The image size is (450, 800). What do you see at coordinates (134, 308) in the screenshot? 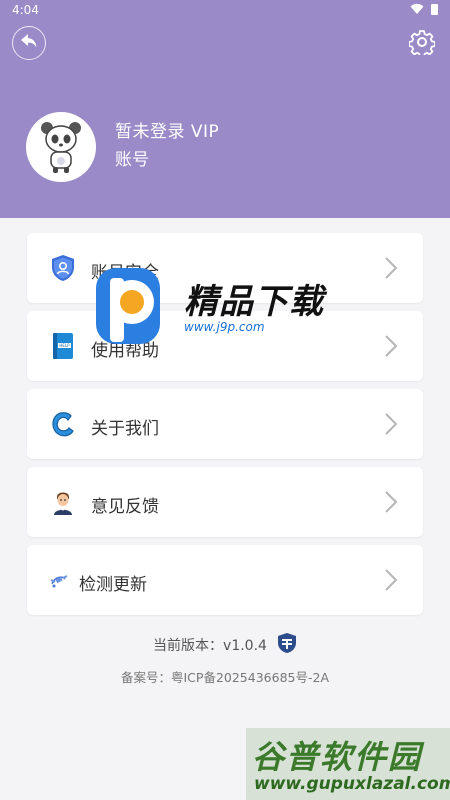
I see `p-logo-icon` at bounding box center [134, 308].